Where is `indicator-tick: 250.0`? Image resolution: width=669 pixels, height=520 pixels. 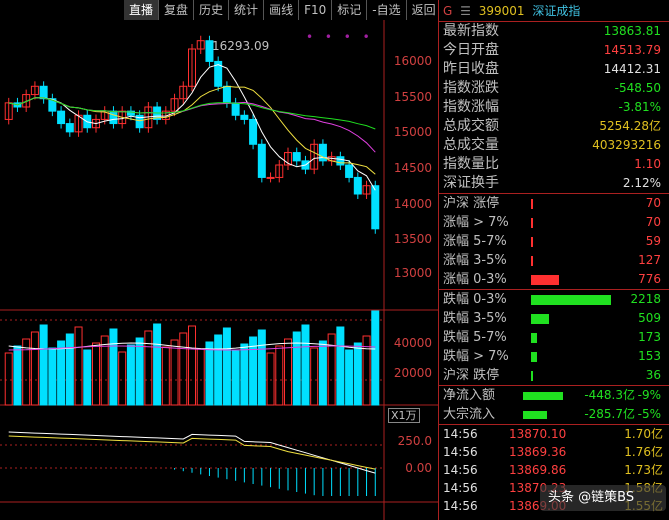
indicator-tick: 250.0 is located at coordinates (414, 441).